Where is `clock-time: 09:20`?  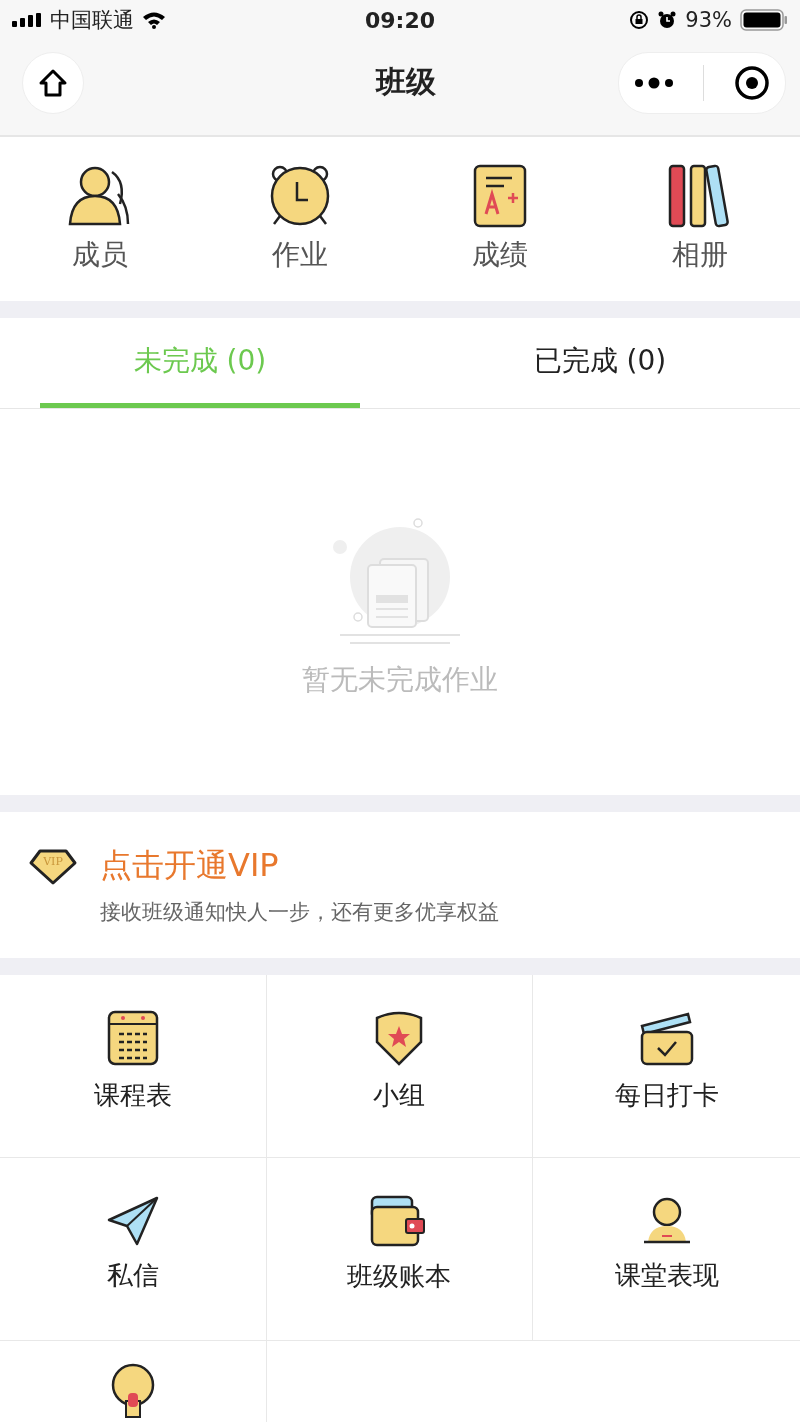 clock-time: 09:20 is located at coordinates (400, 20).